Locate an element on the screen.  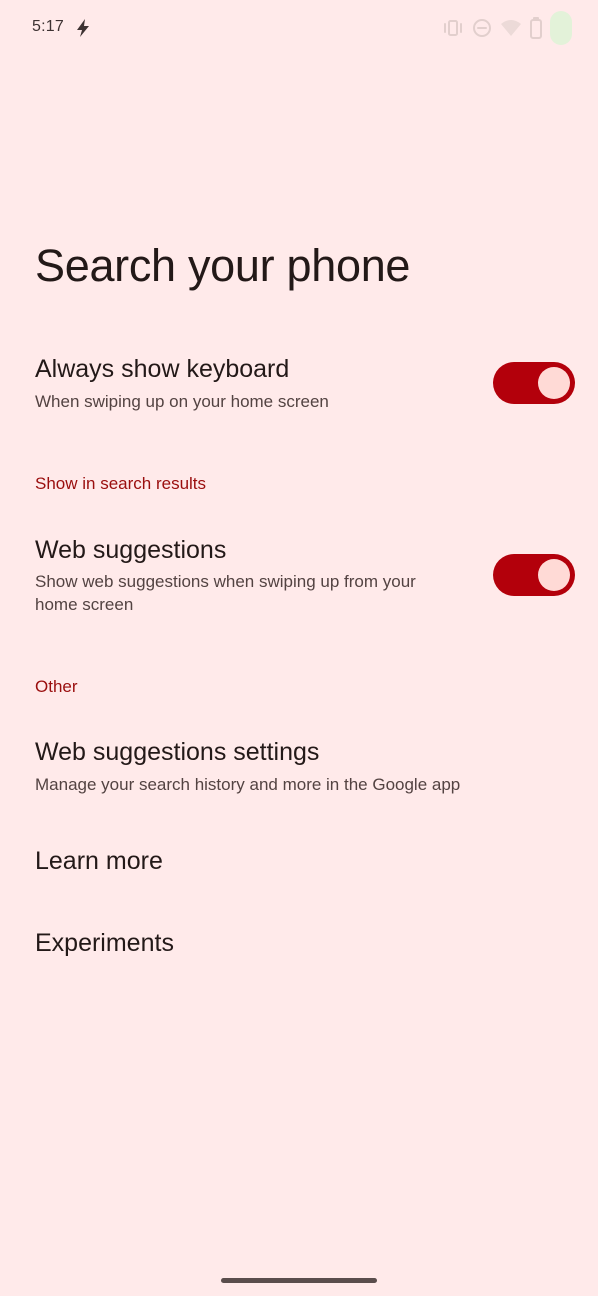
wifi-icon is located at coordinates (511, 28).